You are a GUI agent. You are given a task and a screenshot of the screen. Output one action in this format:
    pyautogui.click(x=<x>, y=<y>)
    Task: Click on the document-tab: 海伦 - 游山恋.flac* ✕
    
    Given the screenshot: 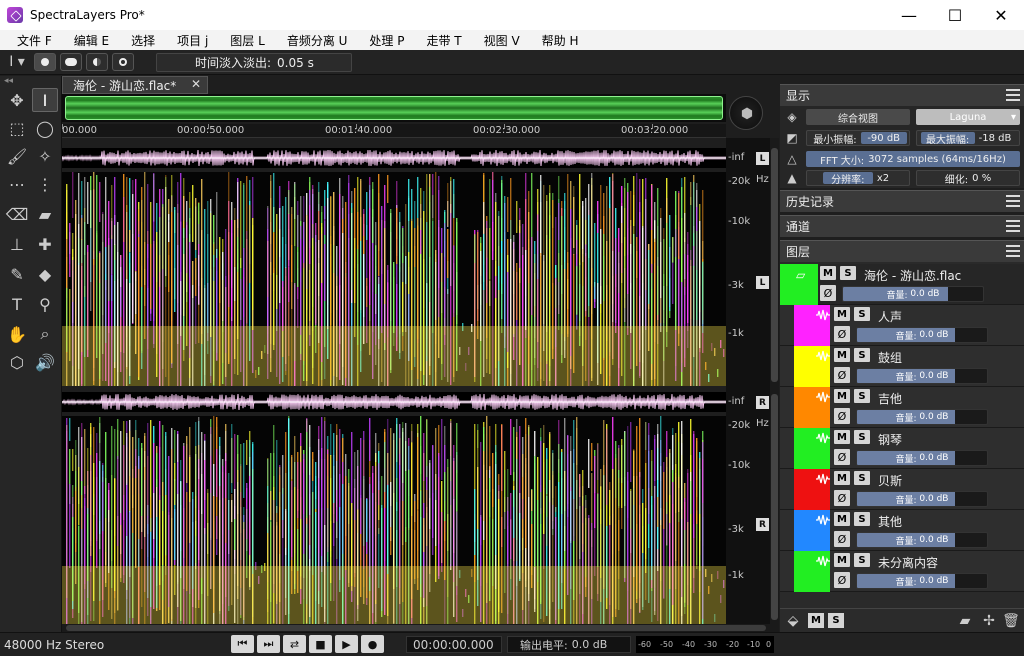 What is the action you would take?
    pyautogui.click(x=135, y=85)
    